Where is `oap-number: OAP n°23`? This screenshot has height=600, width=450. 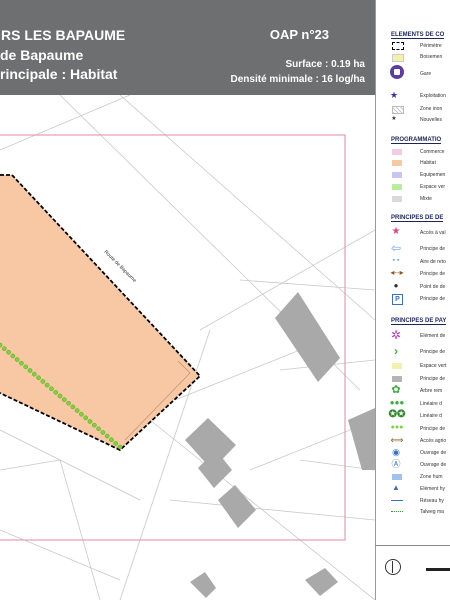 oap-number: OAP n°23 is located at coordinates (299, 34).